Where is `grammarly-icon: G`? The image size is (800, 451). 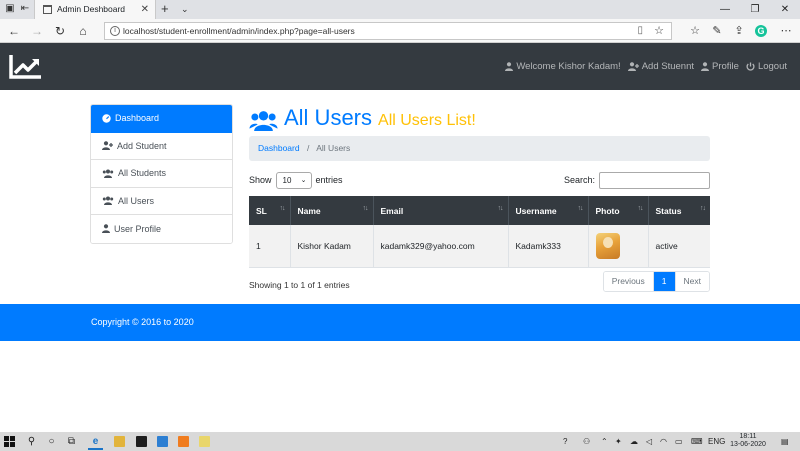 grammarly-icon: G is located at coordinates (761, 31).